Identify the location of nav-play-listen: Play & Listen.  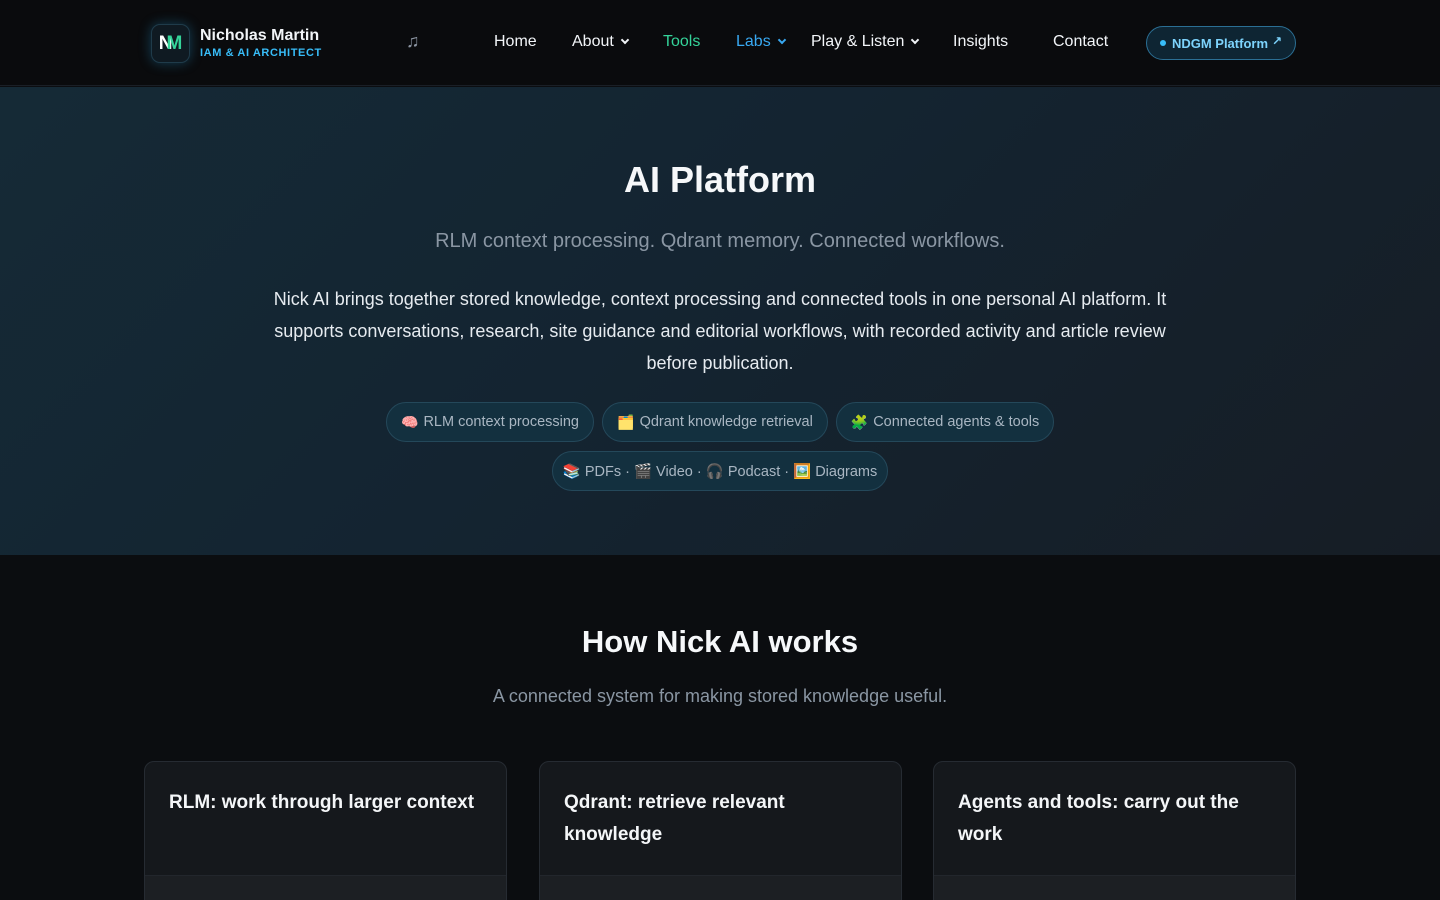
(865, 42).